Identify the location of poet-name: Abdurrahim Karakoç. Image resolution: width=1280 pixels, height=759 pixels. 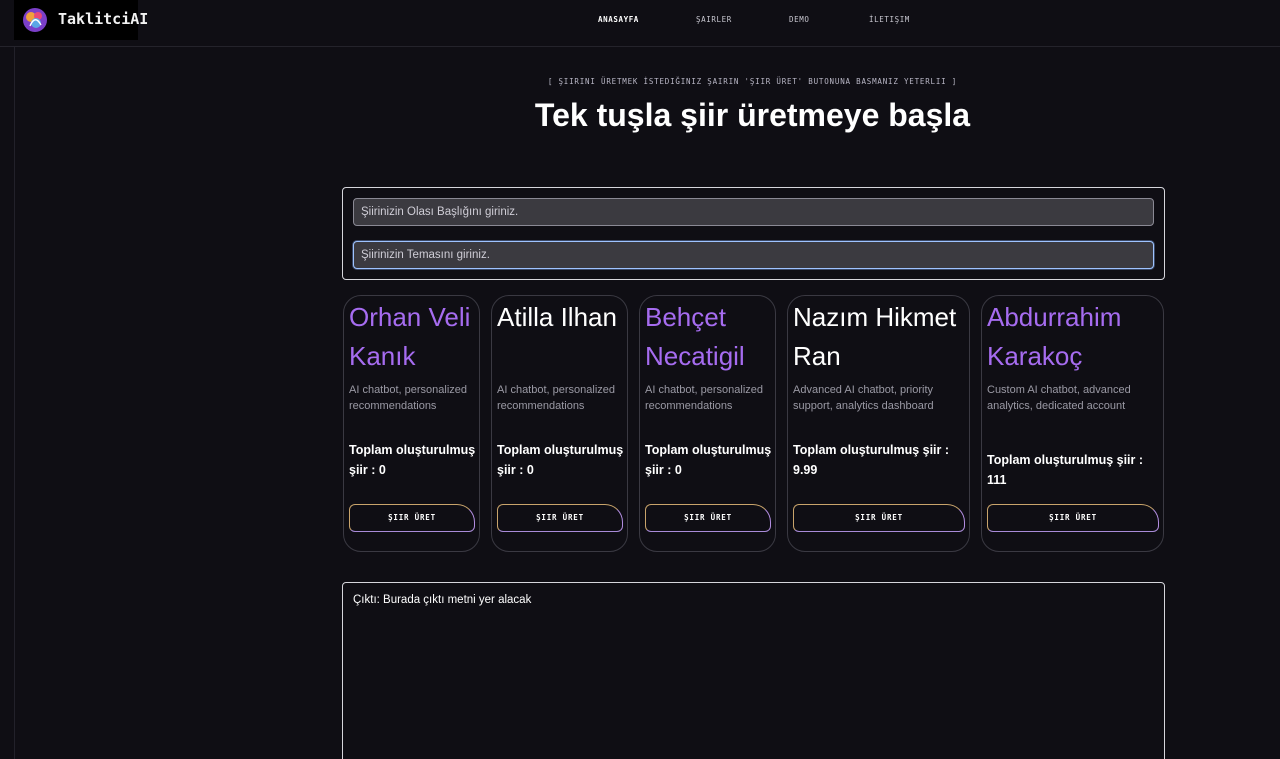
(1054, 336).